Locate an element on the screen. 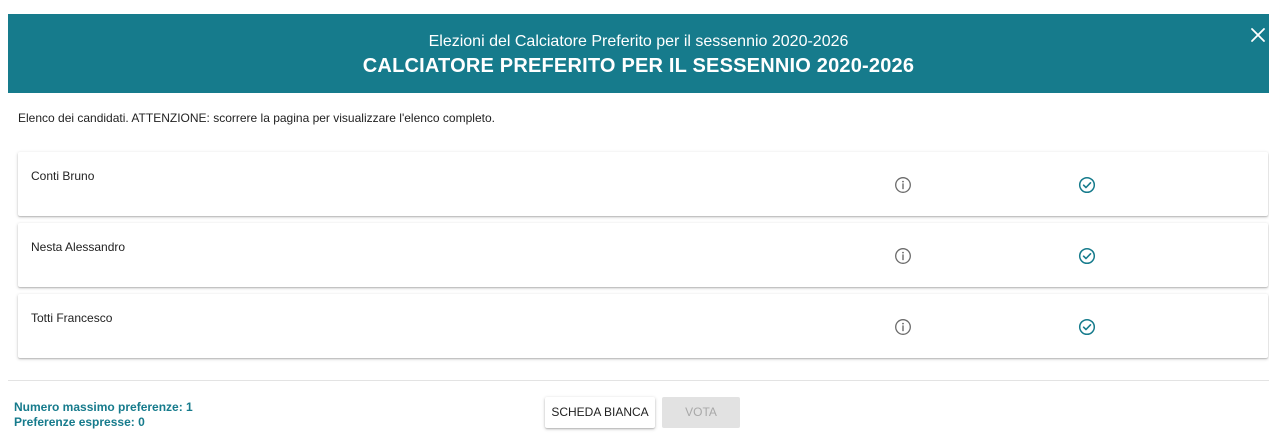 Image resolution: width=1269 pixels, height=437 pixels. candidate-name: Nesta Alessandro is located at coordinates (78, 247).